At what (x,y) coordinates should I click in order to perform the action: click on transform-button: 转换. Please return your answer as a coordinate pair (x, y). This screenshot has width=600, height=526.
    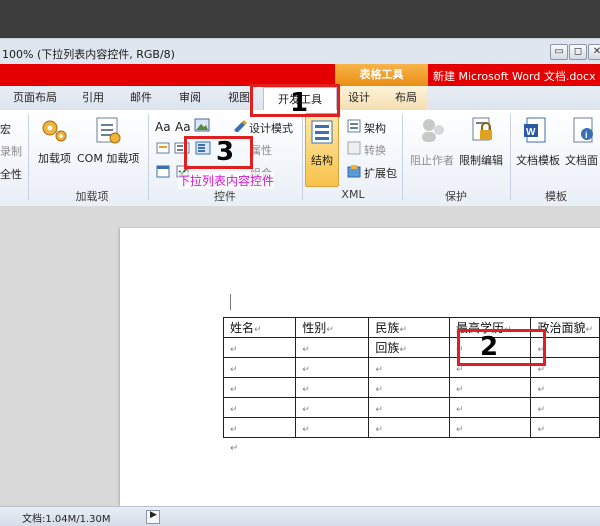
    Looking at the image, I should click on (375, 150).